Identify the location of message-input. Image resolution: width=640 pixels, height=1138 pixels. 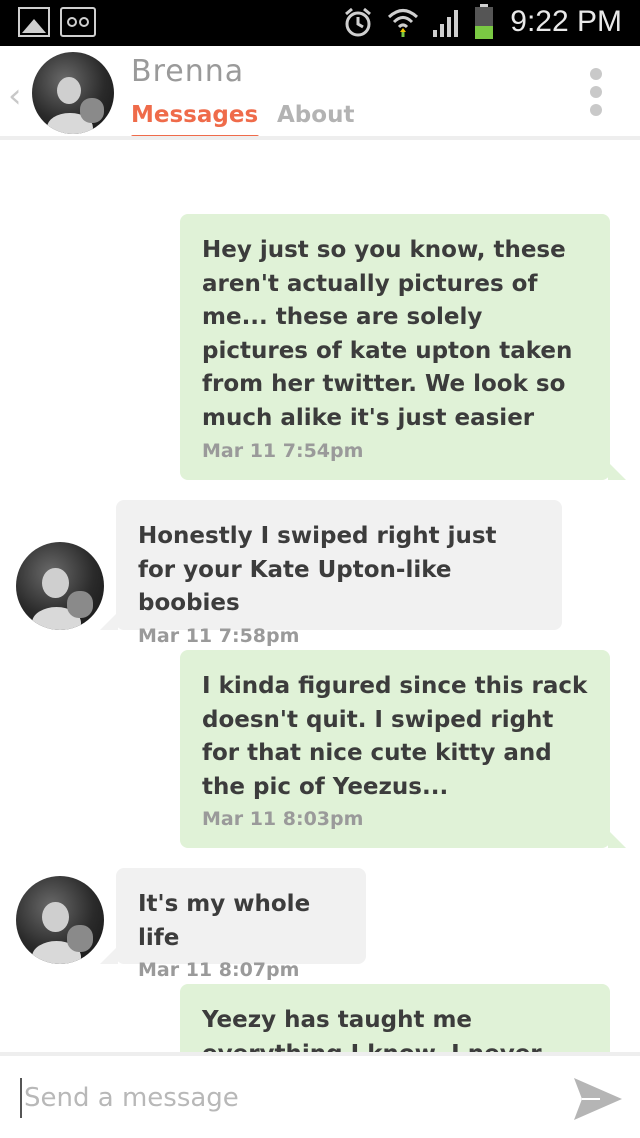
(280, 1098).